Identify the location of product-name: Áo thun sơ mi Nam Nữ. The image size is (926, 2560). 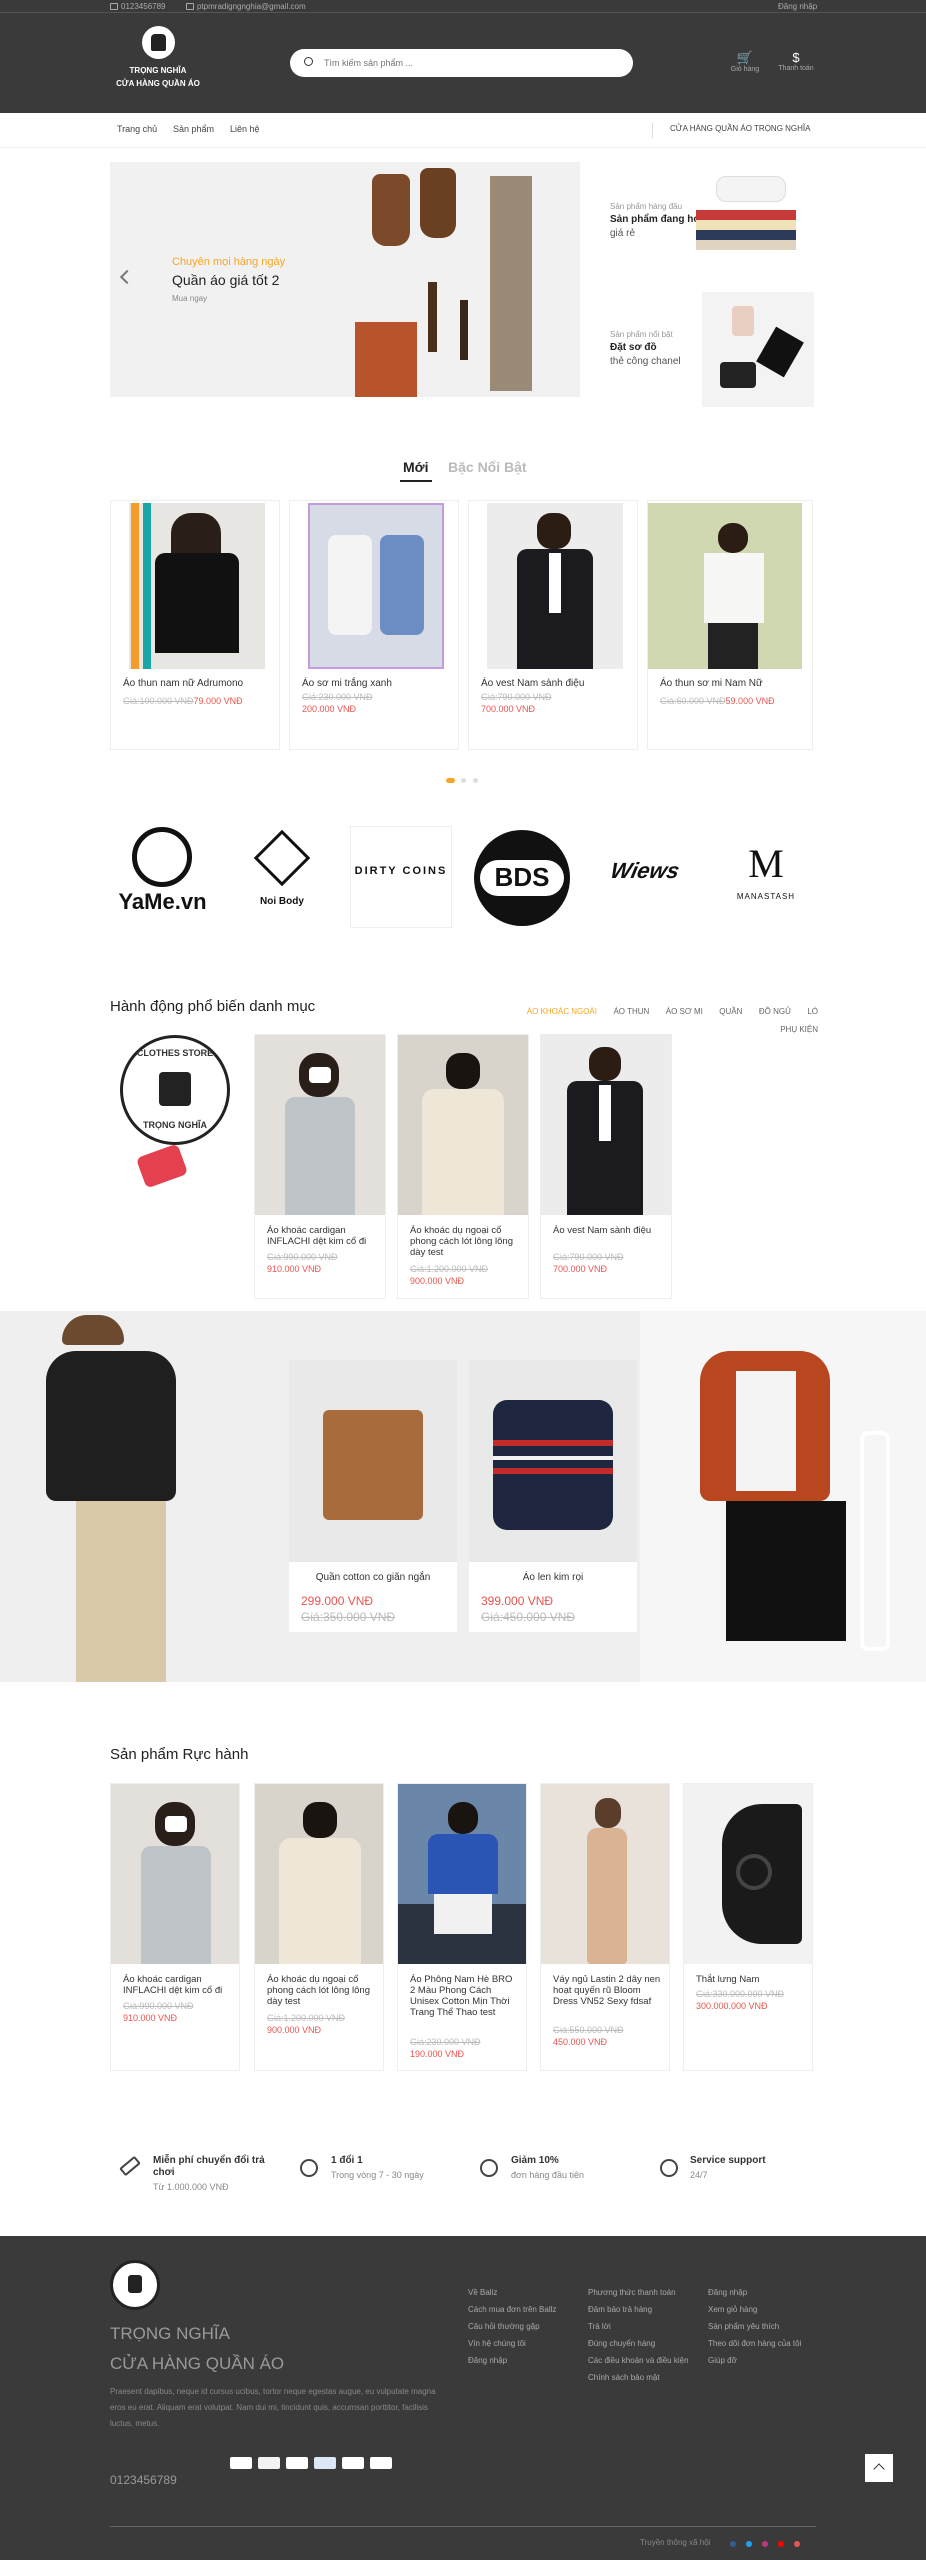
(735, 684).